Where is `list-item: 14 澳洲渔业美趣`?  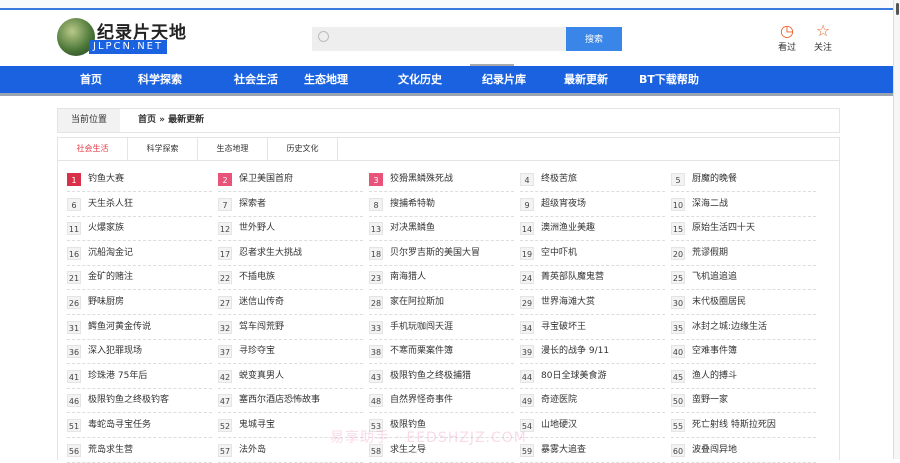 list-item: 14 澳洲渔业美趣 is located at coordinates (592, 229).